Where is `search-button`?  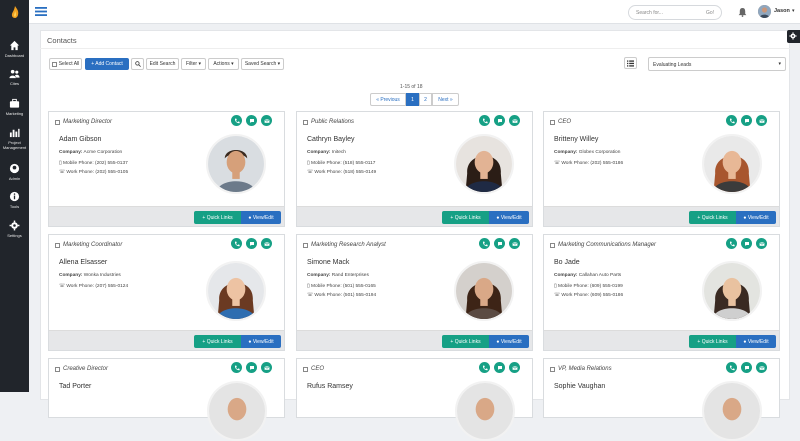 search-button is located at coordinates (137, 64).